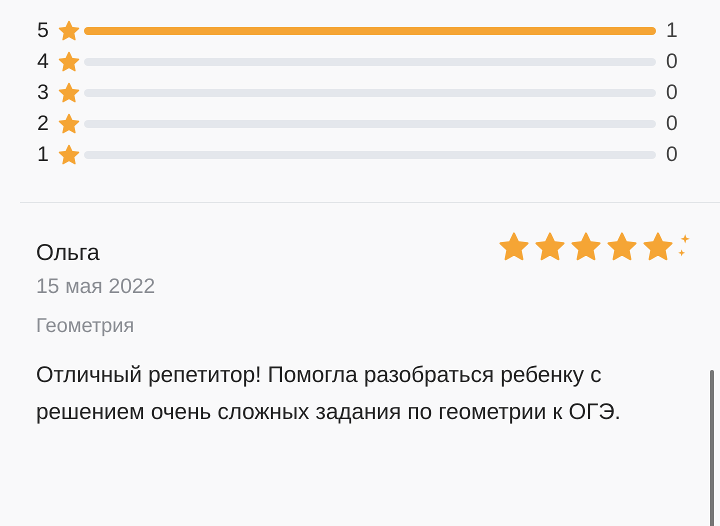  Describe the element at coordinates (68, 252) in the screenshot. I see `author-name: Ольга` at that location.